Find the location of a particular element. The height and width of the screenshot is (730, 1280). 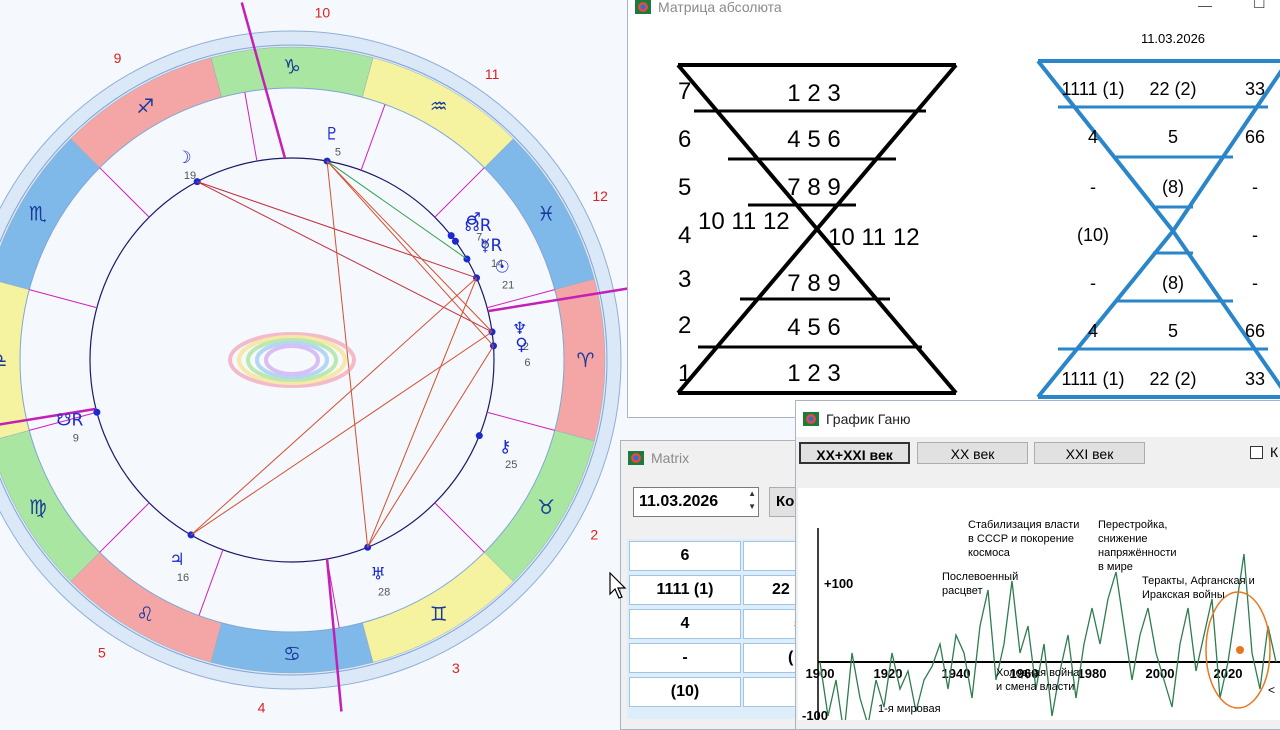

century-21-button: XXI век is located at coordinates (1089, 453).